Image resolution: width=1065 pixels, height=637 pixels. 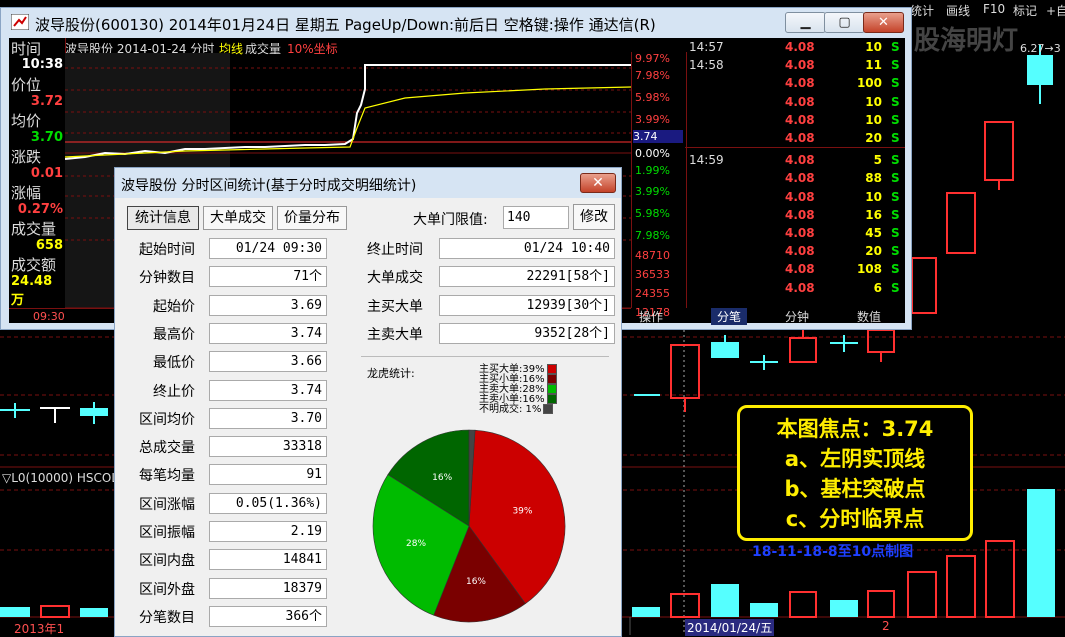 What do you see at coordinates (805, 22) in the screenshot?
I see `minimize-button: ▁` at bounding box center [805, 22].